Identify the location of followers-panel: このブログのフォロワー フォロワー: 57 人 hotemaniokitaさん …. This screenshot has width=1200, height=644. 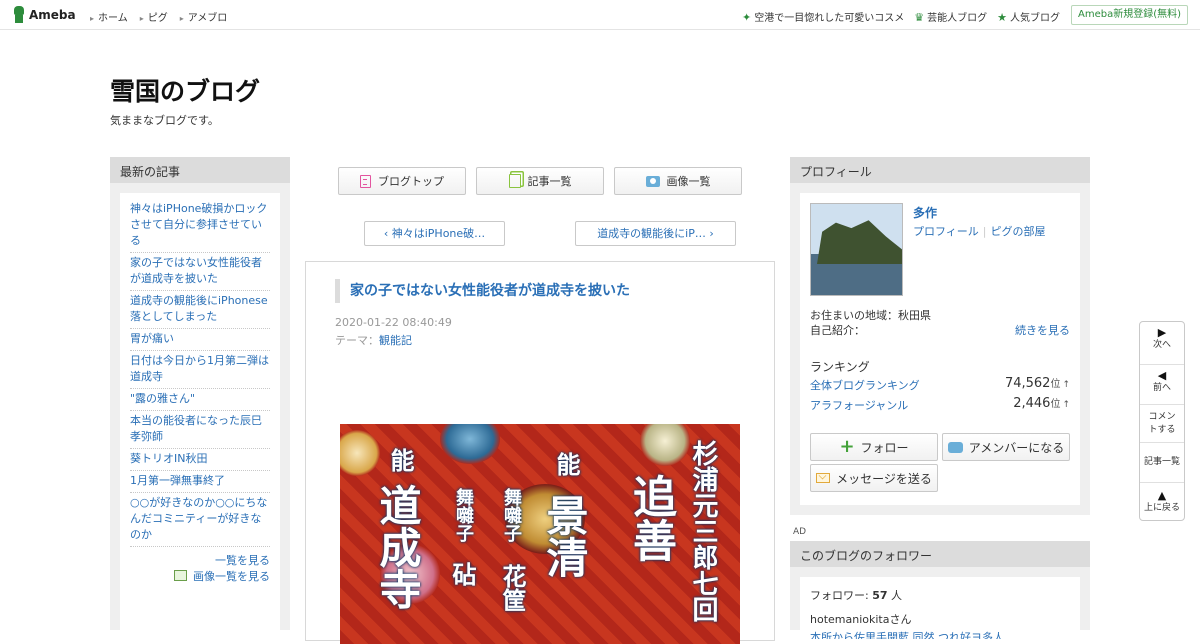
(940, 590).